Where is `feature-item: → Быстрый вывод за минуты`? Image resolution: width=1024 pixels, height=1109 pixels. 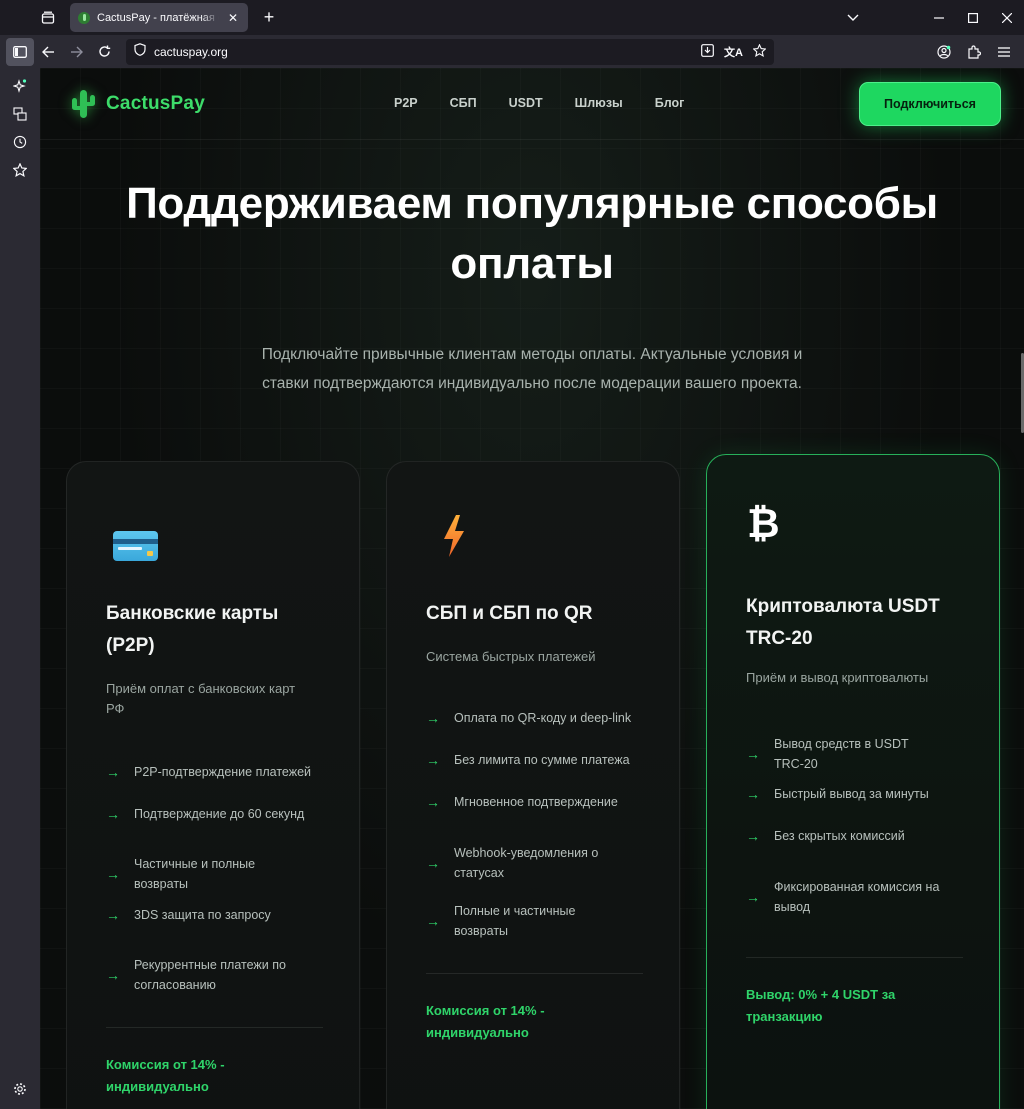
feature-item: → Быстрый вывод за минуты is located at coordinates (861, 794).